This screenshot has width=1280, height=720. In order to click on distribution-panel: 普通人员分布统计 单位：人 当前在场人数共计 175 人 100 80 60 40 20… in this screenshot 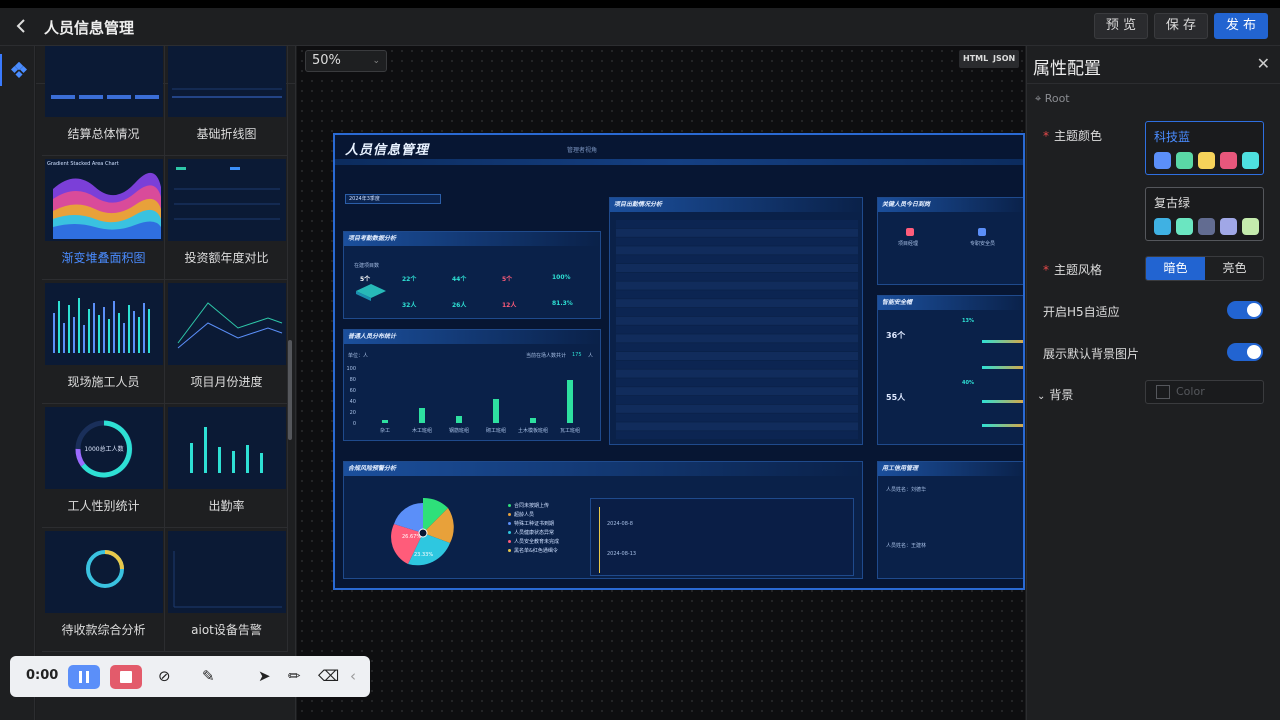, I will do `click(472, 385)`.